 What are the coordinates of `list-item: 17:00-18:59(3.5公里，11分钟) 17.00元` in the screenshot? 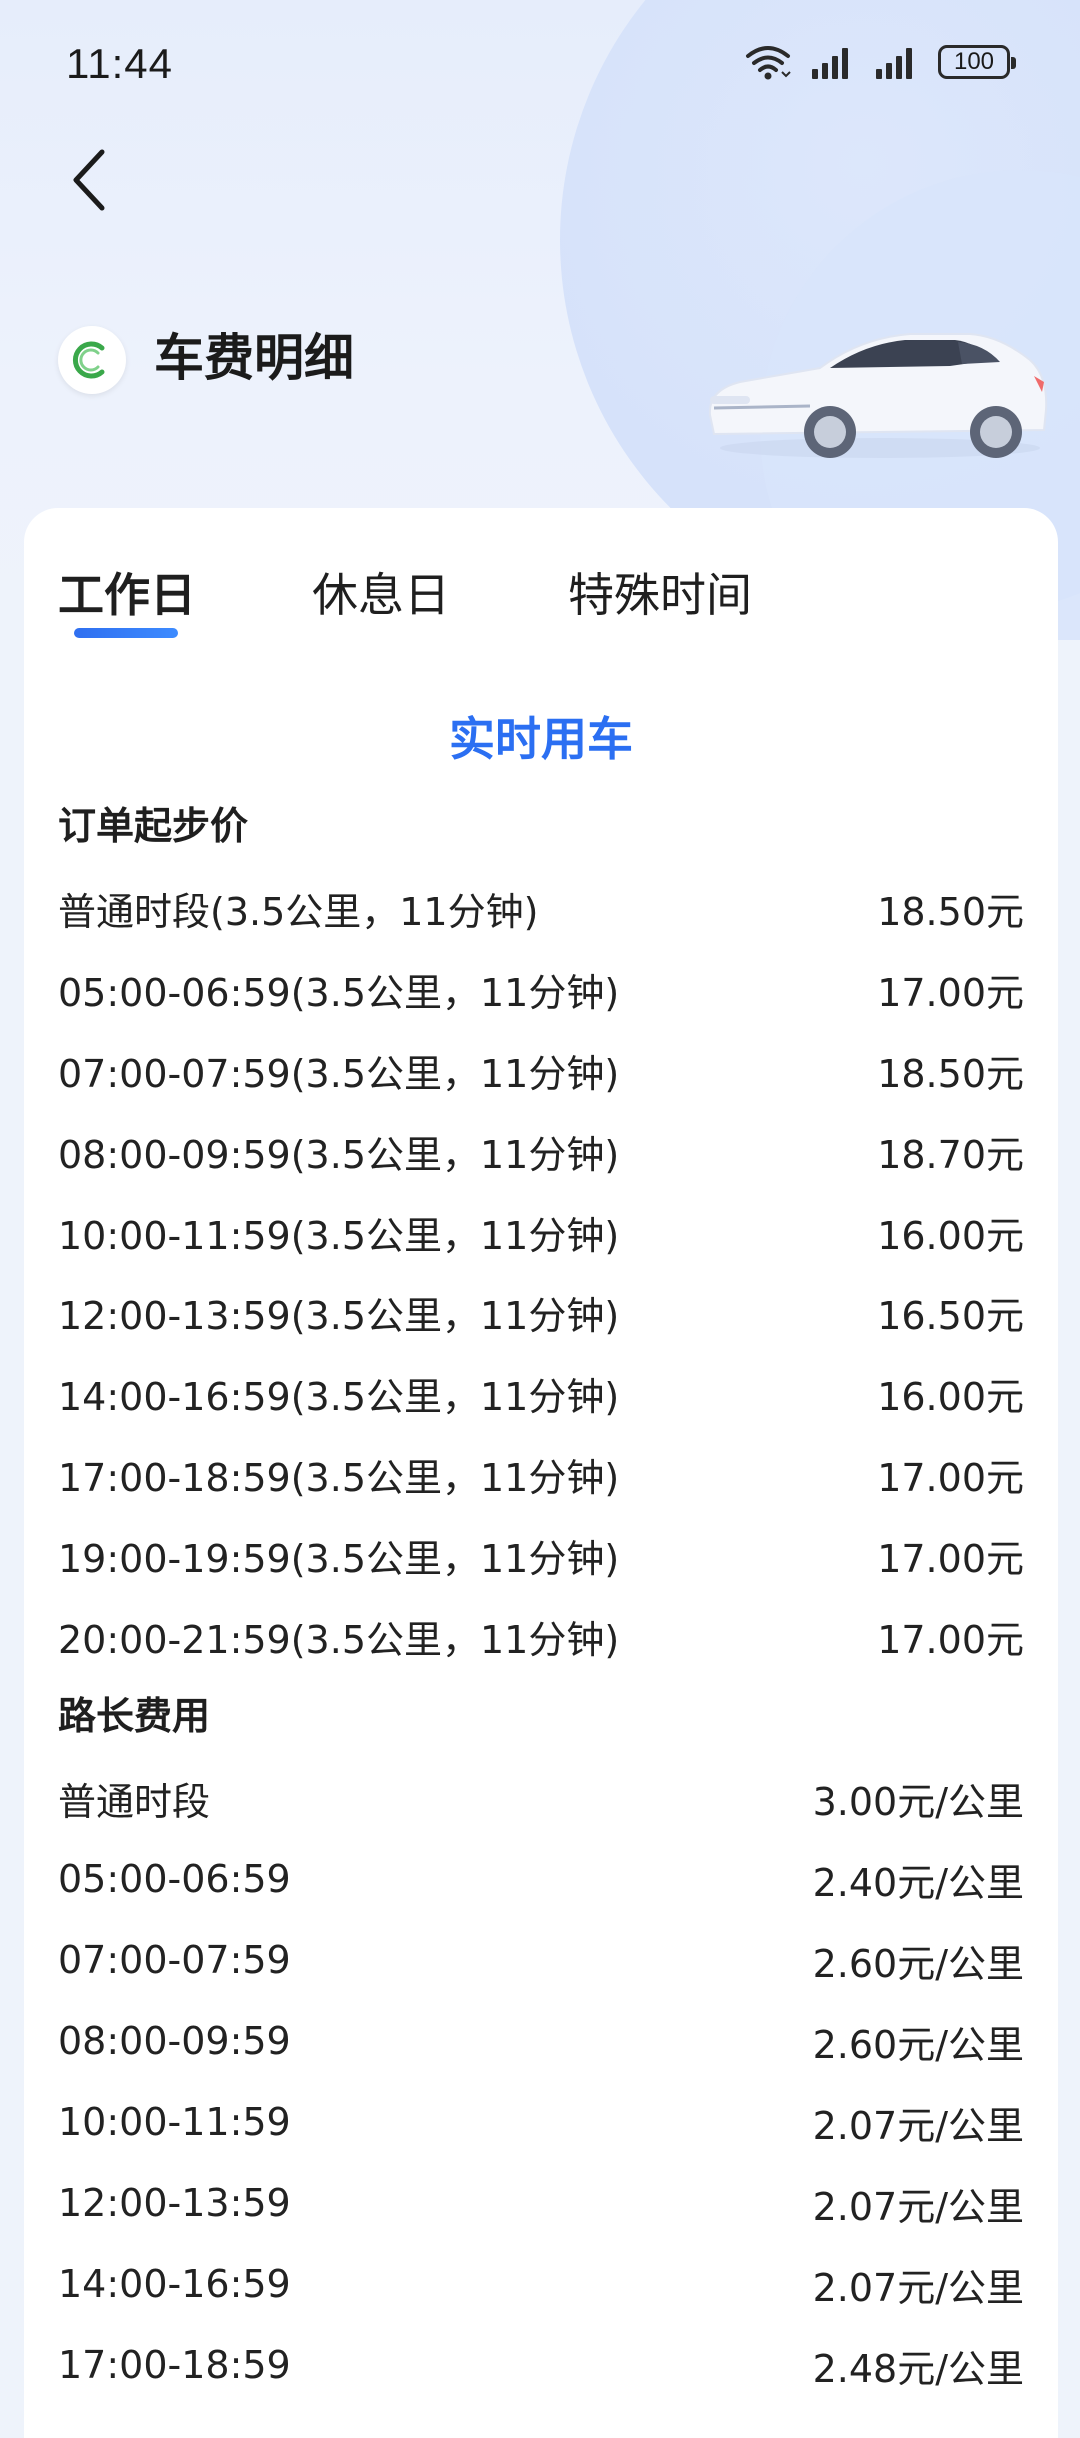 It's located at (541, 1474).